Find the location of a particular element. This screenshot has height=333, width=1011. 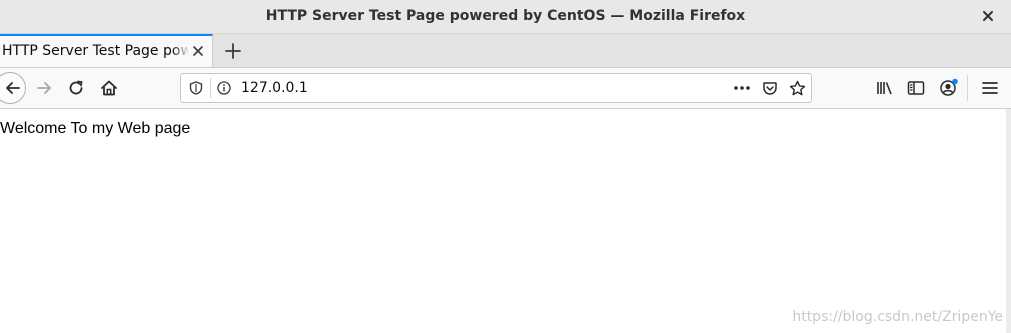

hamburger-menu-icon is located at coordinates (990, 88).